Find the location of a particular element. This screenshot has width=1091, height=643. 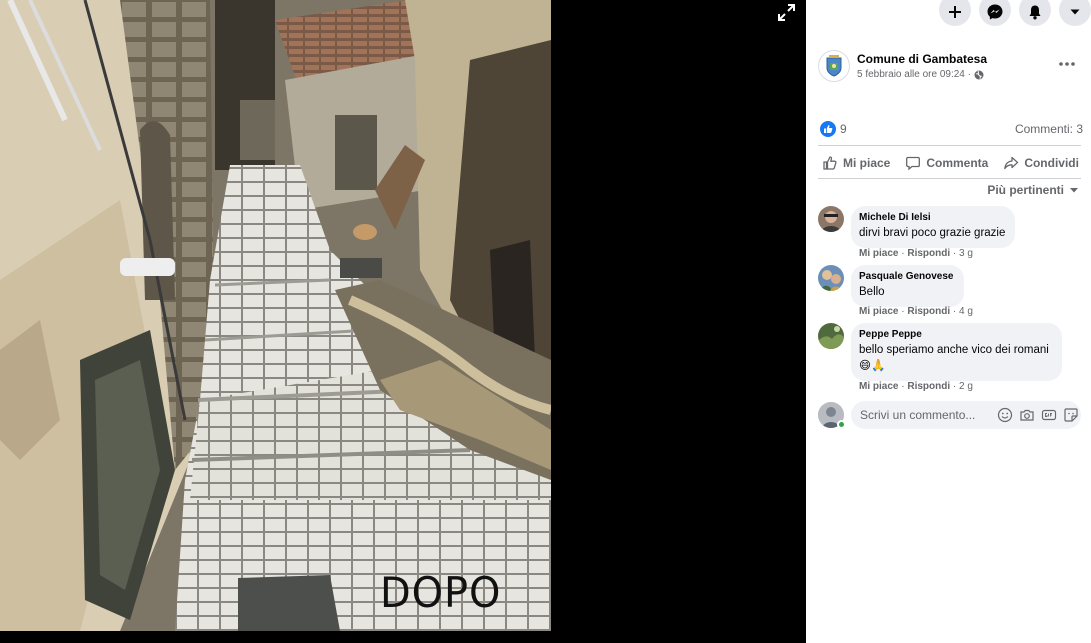

more-dots-icon is located at coordinates (1067, 64).